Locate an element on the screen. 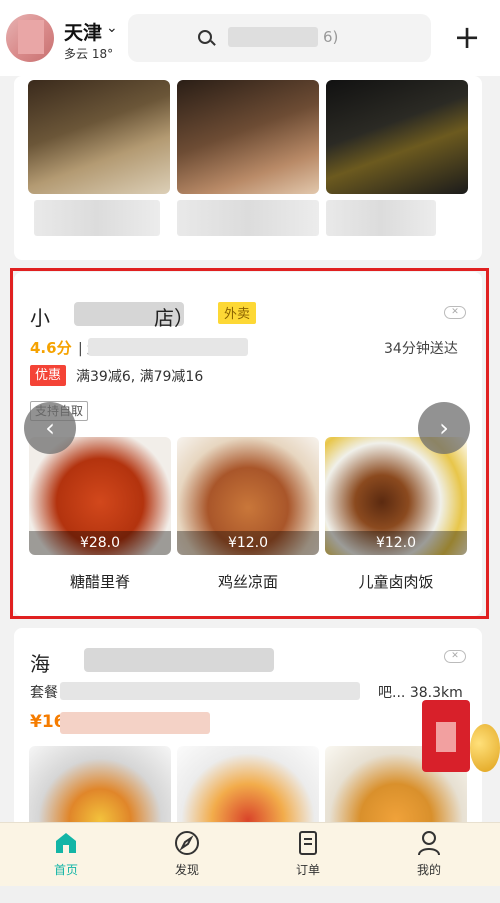 This screenshot has height=903, width=500. tab-mine: 我的 is located at coordinates (429, 853).